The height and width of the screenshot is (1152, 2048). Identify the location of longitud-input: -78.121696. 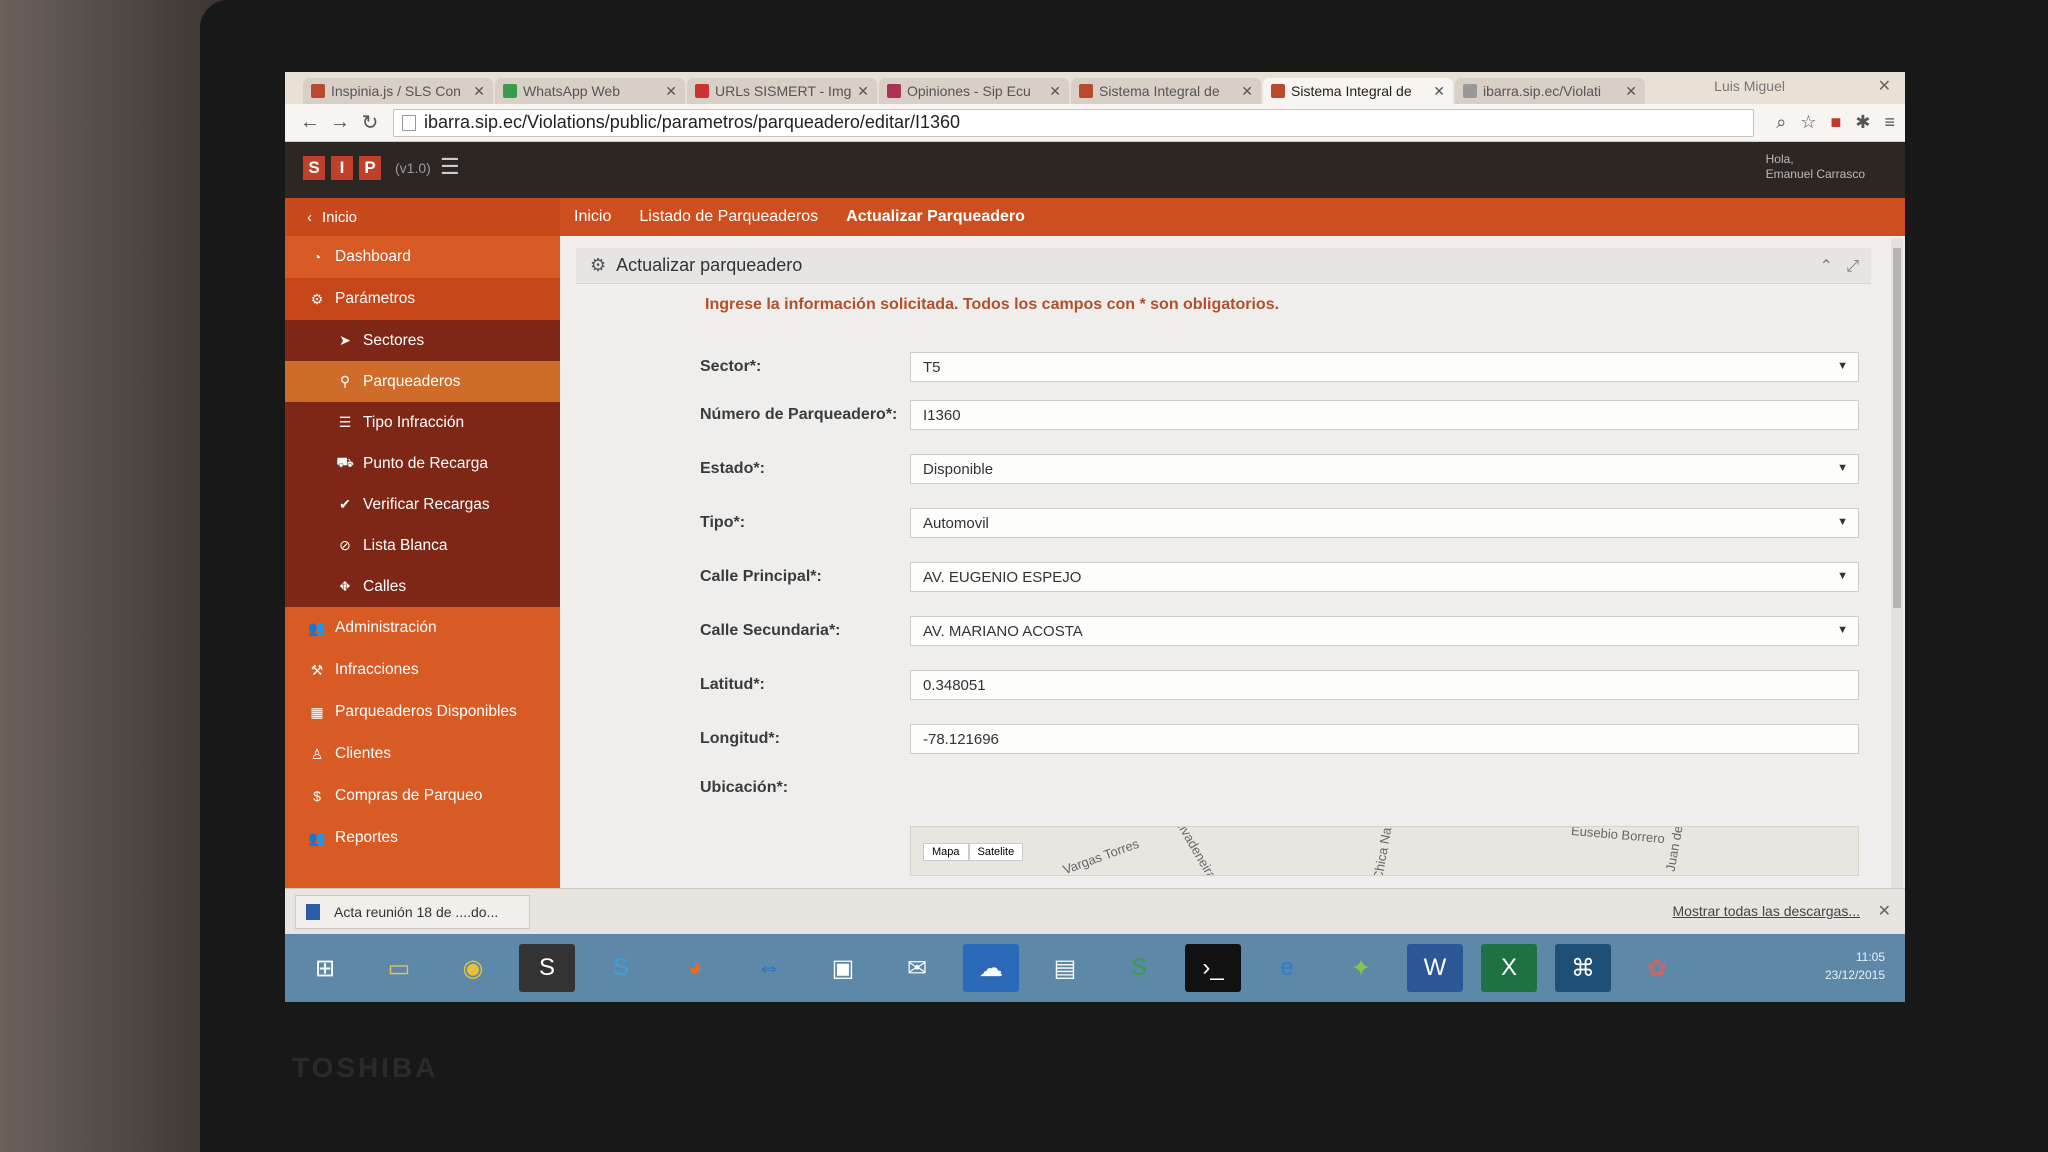
(1384, 739).